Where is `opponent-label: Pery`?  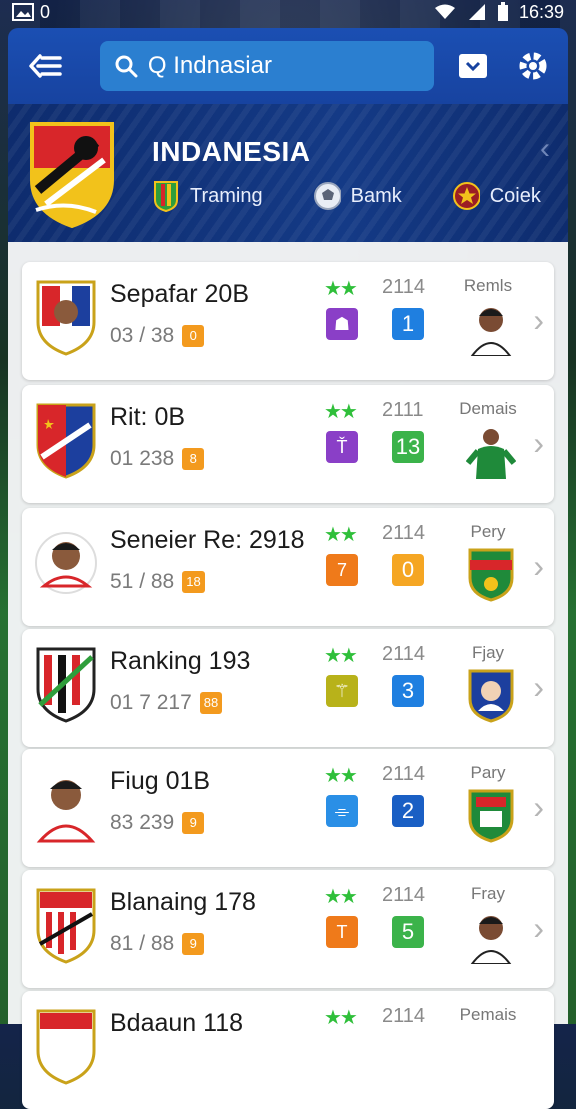
opponent-label: Pery is located at coordinates (488, 531).